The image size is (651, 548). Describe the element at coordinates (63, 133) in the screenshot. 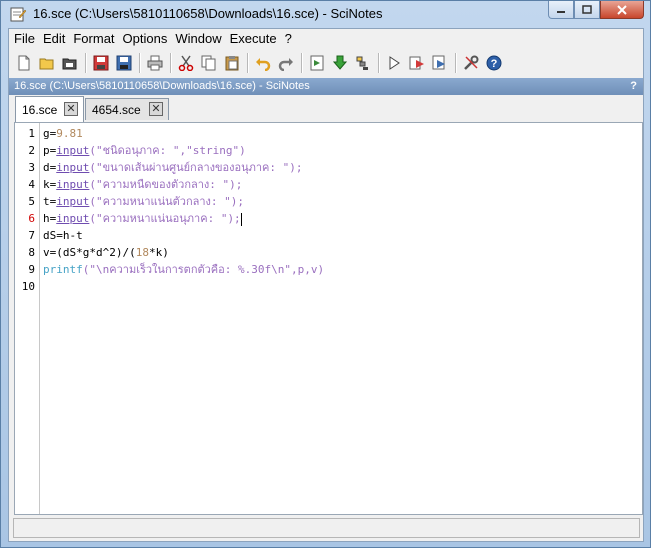

I see `code-line: g=9.81` at that location.